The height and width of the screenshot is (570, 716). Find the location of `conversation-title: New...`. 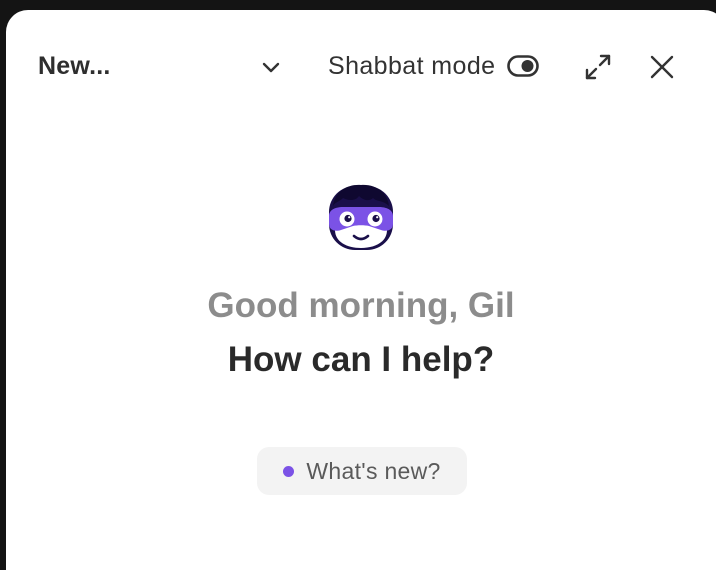

conversation-title: New... is located at coordinates (74, 66).